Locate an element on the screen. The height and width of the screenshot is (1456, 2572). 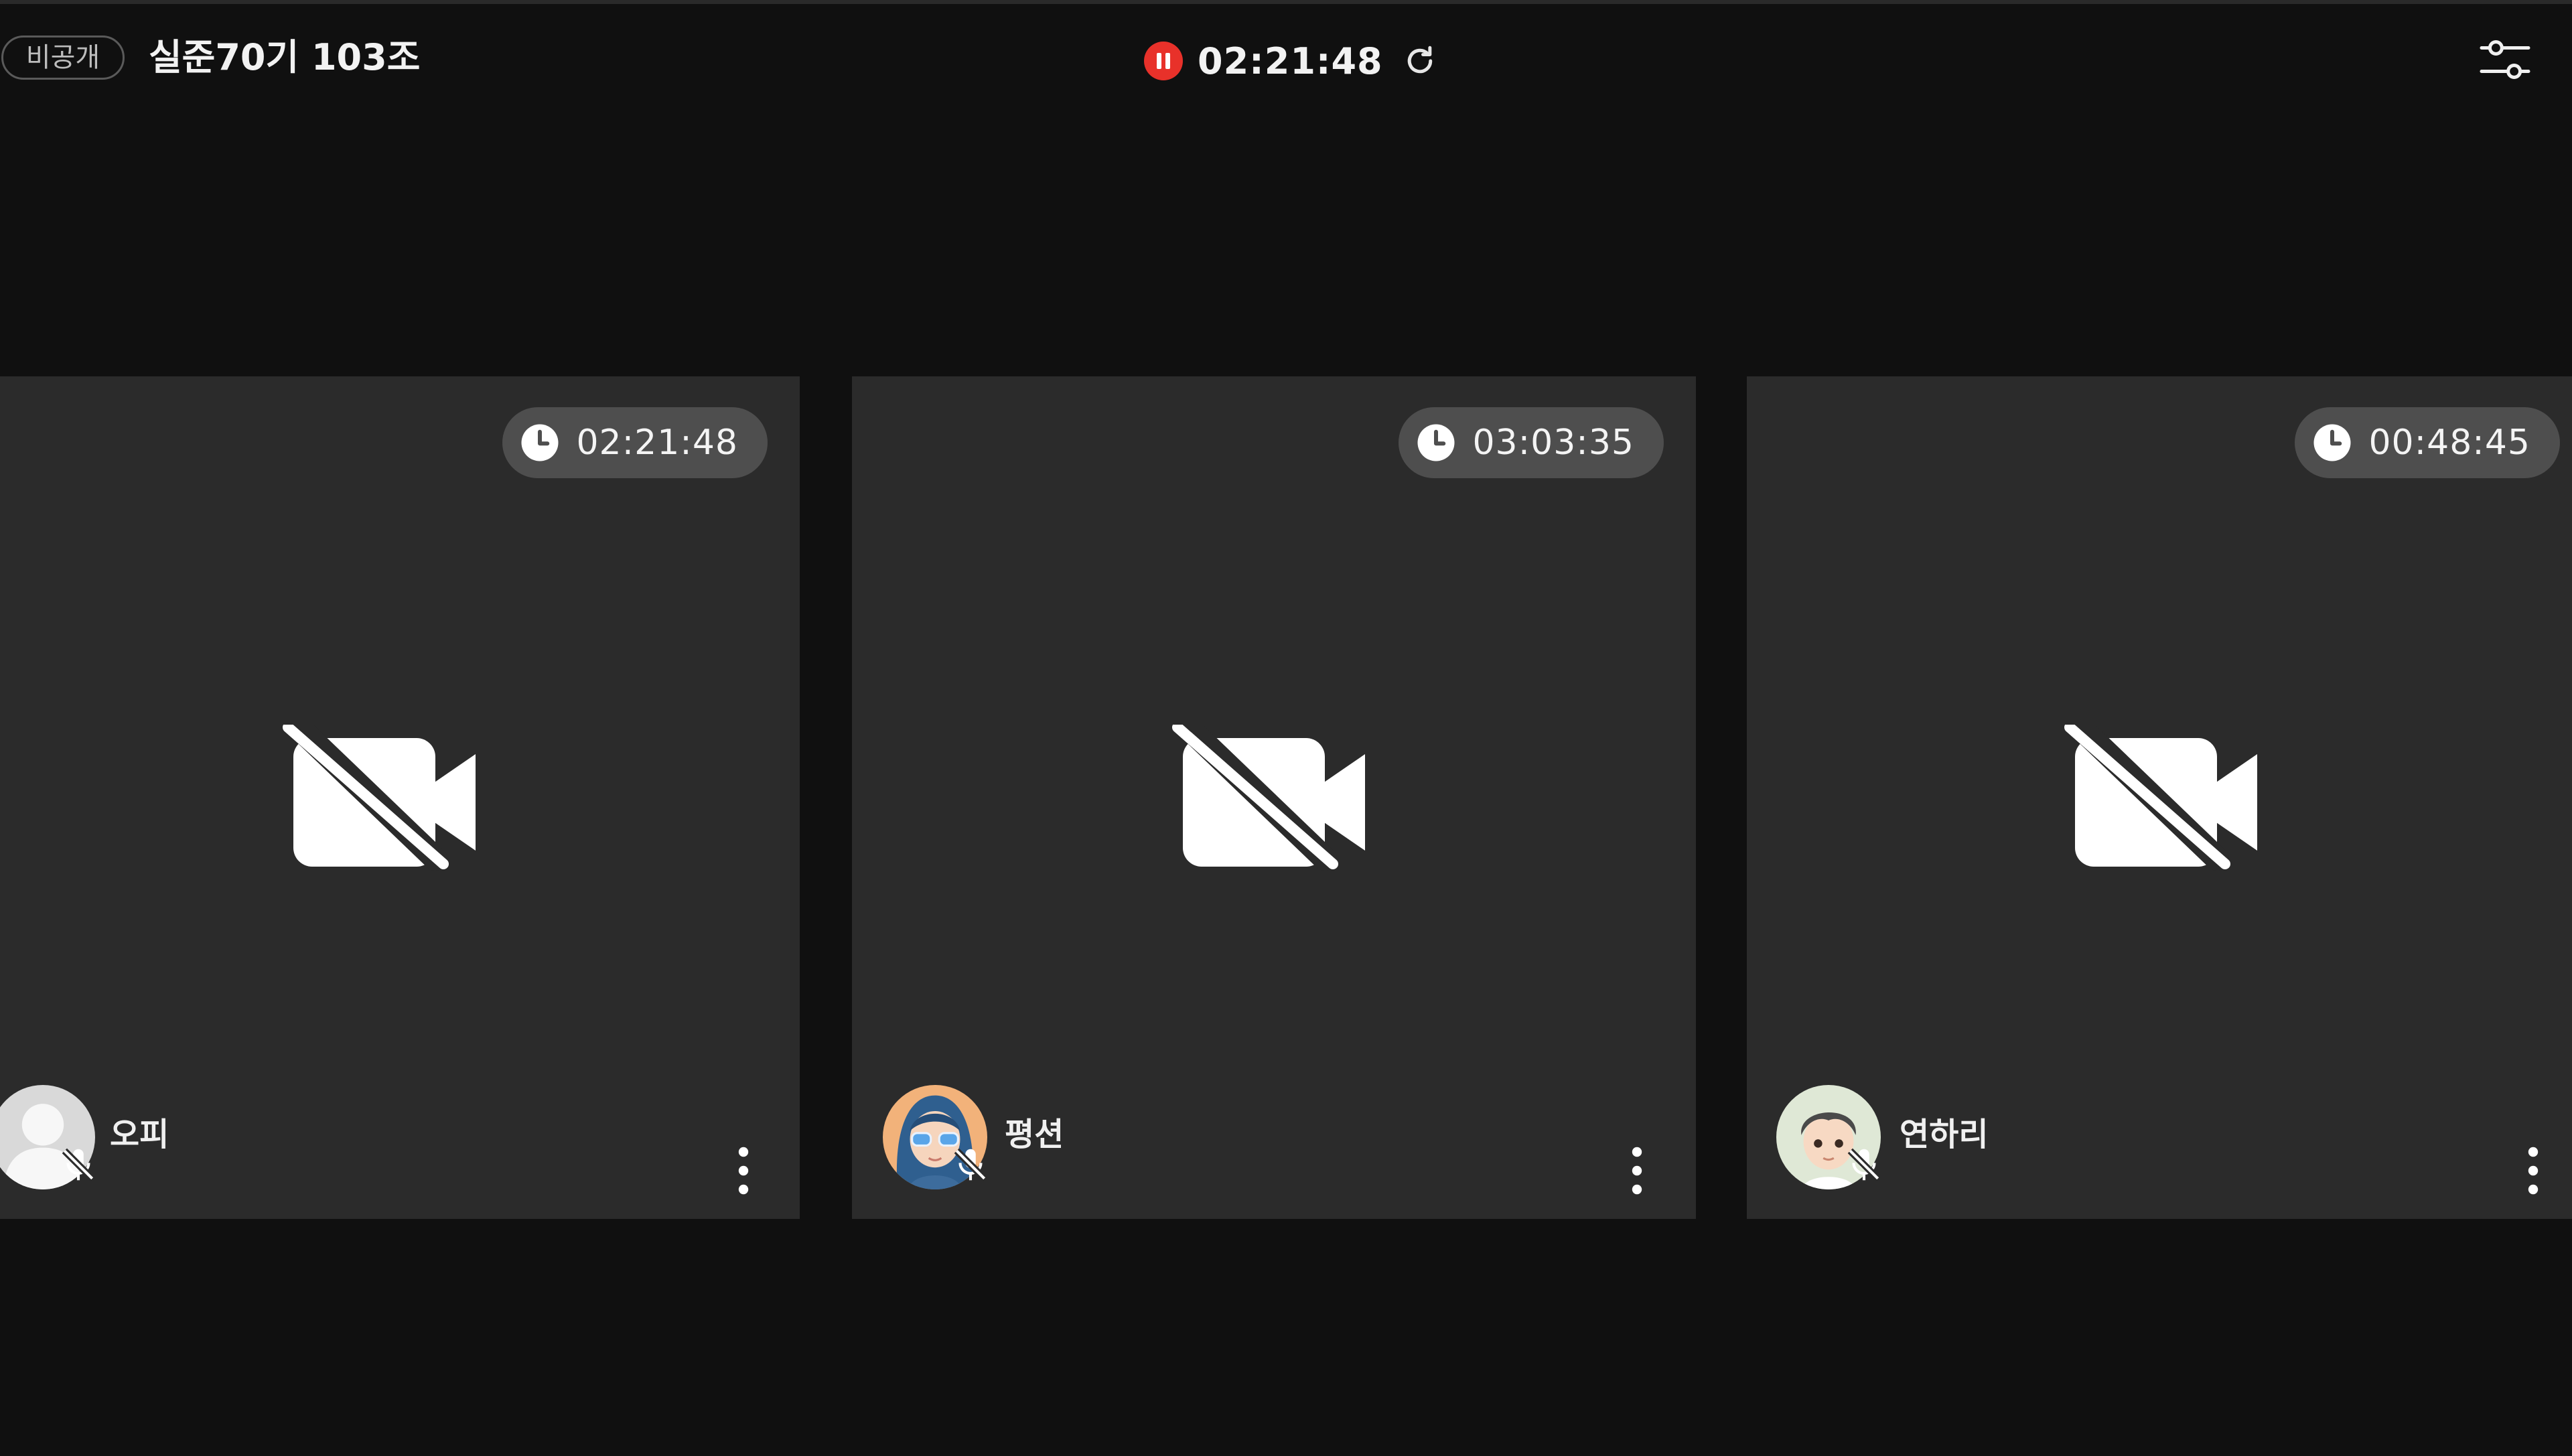
recording-time: 02:21:48 is located at coordinates (1290, 61).